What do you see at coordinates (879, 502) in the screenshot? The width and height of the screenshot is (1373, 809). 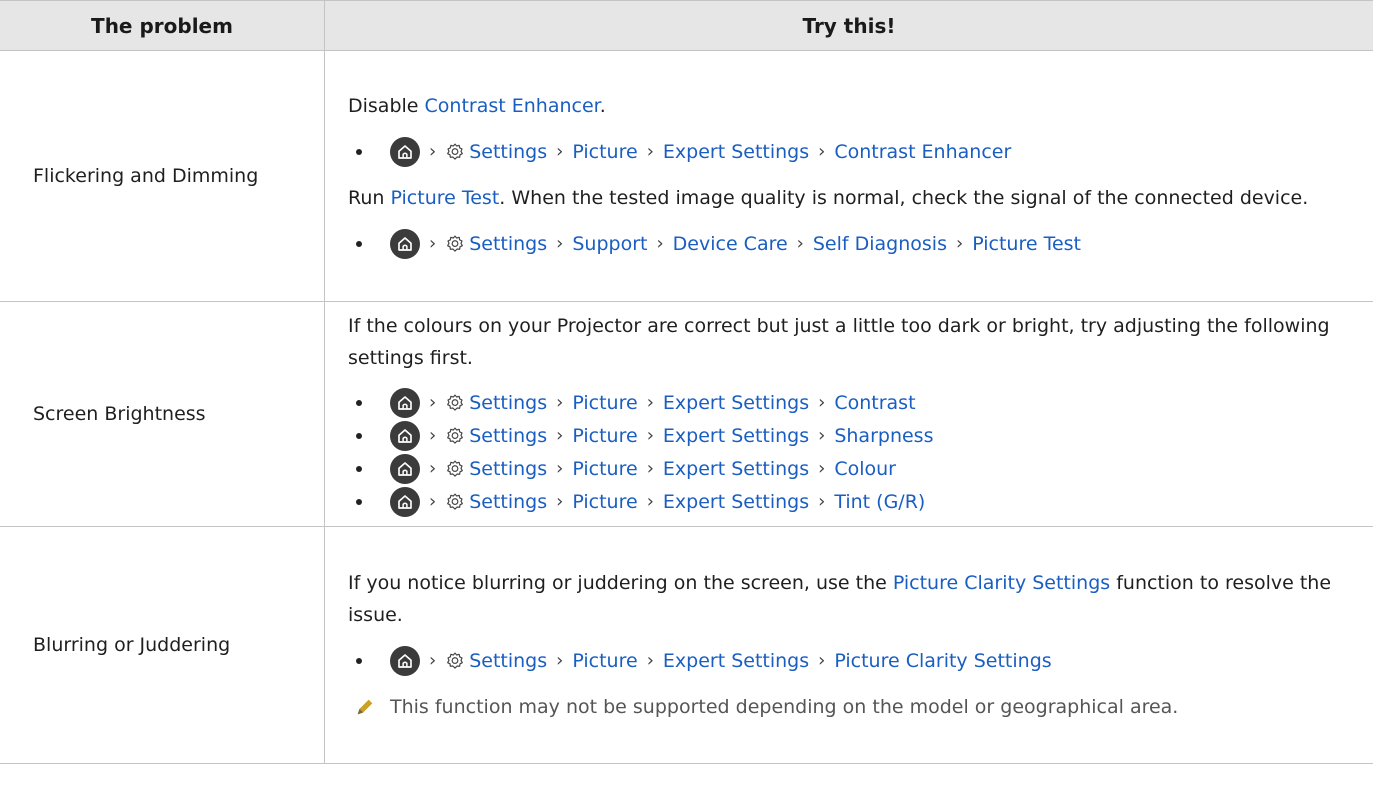 I see `menu-step-tint-g-r: Tint (G/R)` at bounding box center [879, 502].